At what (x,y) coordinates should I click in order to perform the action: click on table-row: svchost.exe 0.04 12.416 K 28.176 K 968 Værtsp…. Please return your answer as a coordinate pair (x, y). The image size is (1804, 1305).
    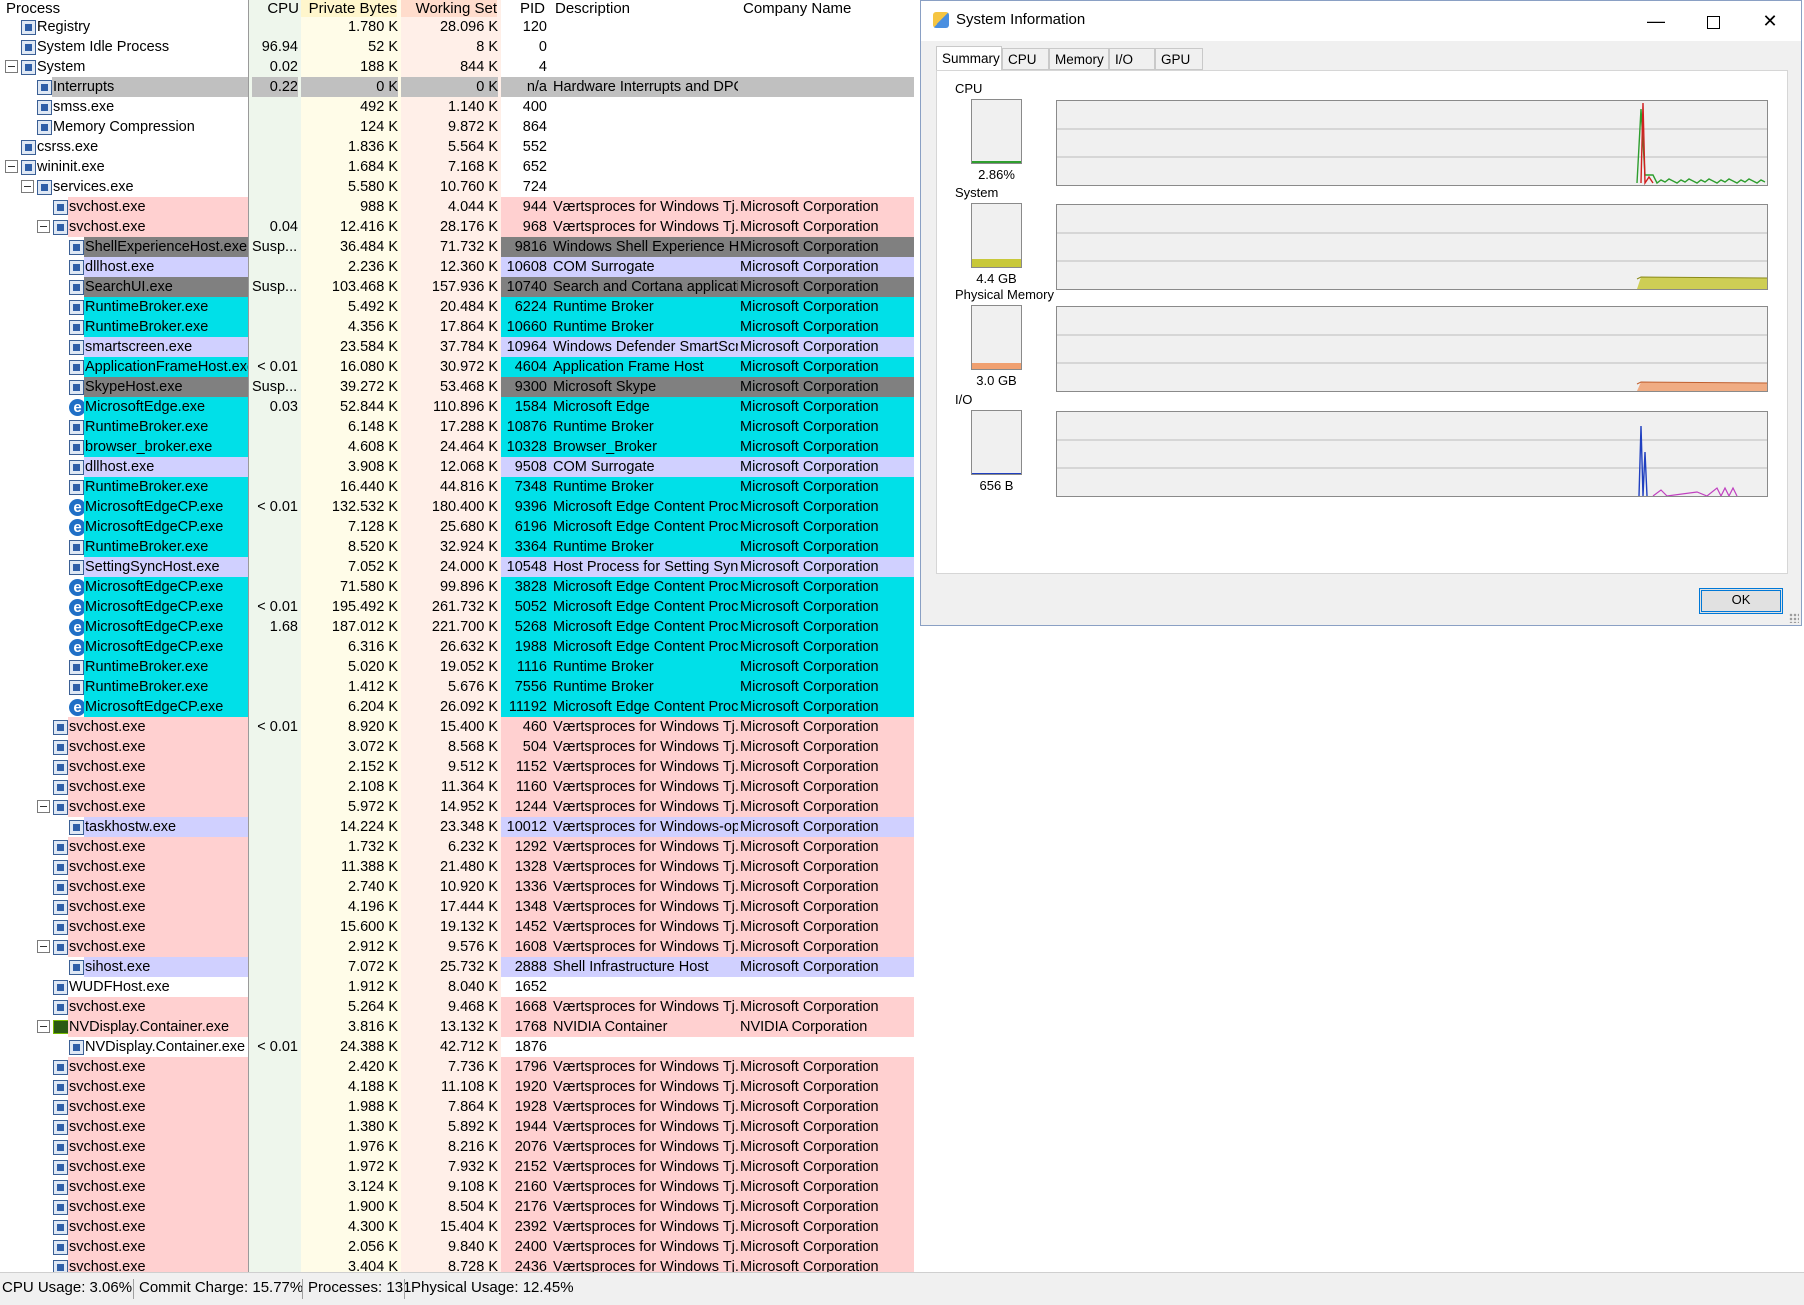
    Looking at the image, I should click on (457, 227).